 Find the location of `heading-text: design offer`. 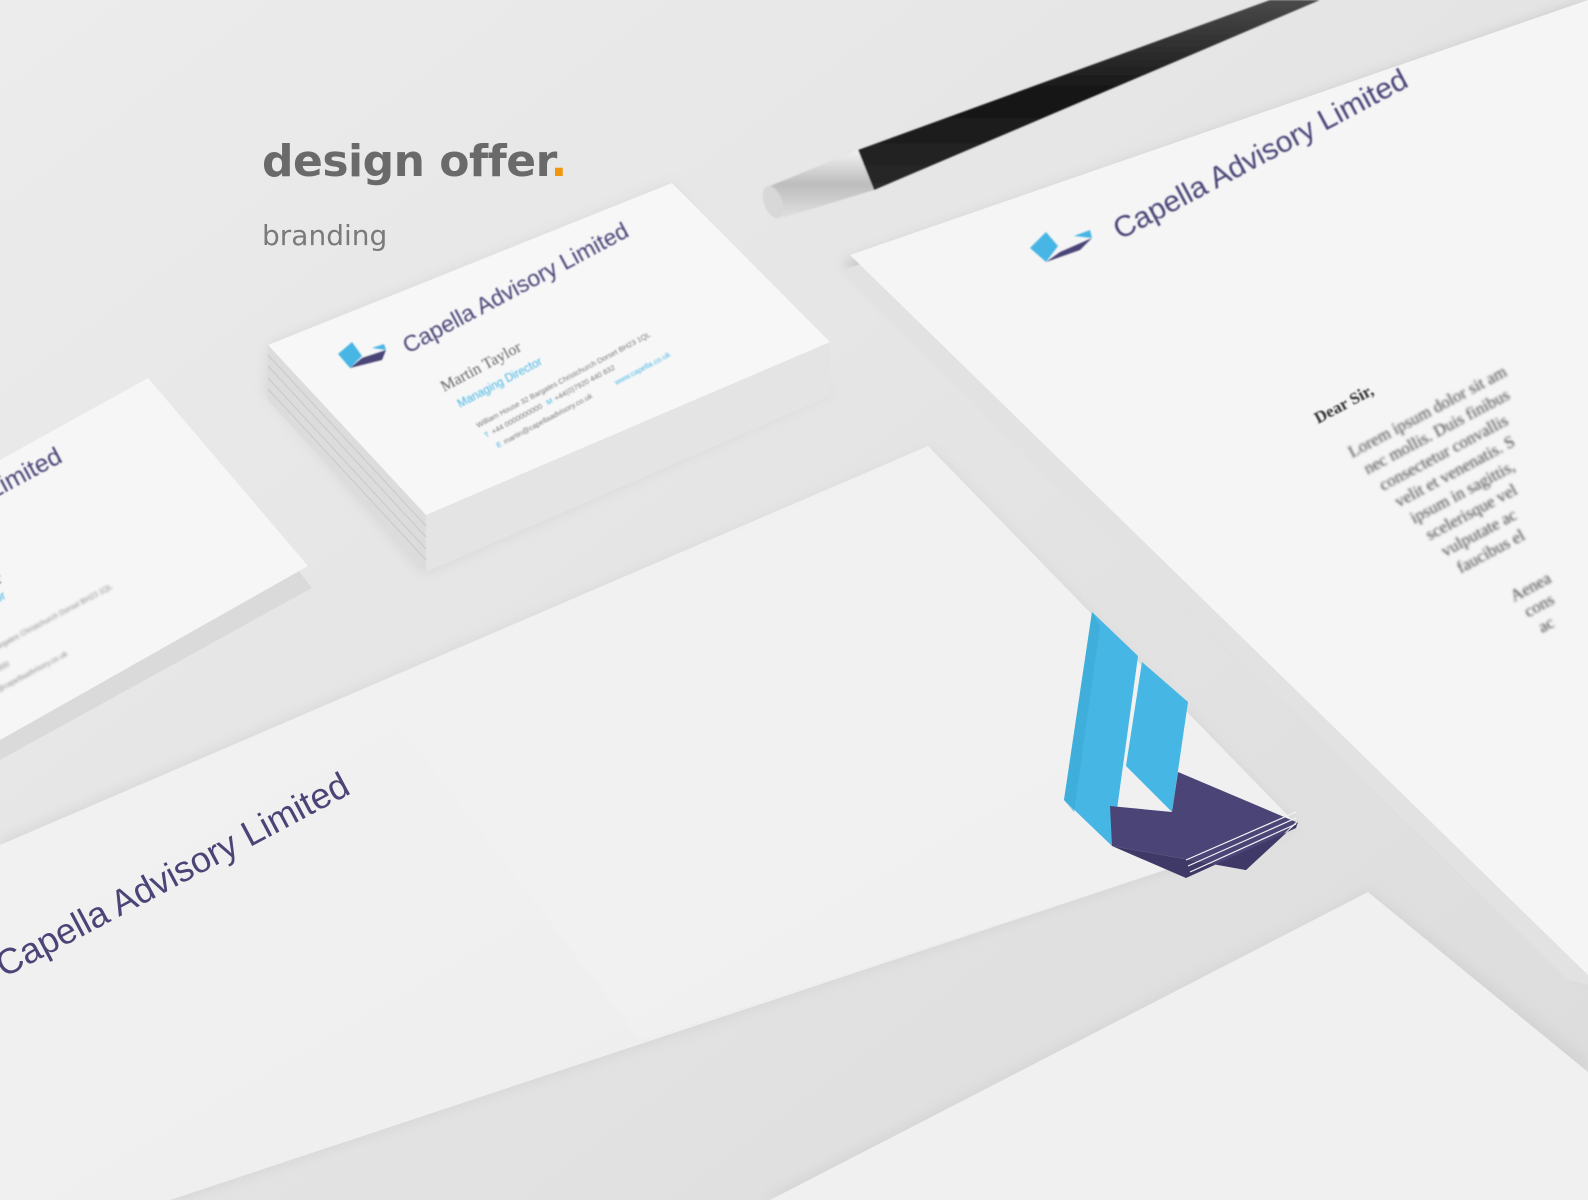

heading-text: design offer is located at coordinates (406, 161).